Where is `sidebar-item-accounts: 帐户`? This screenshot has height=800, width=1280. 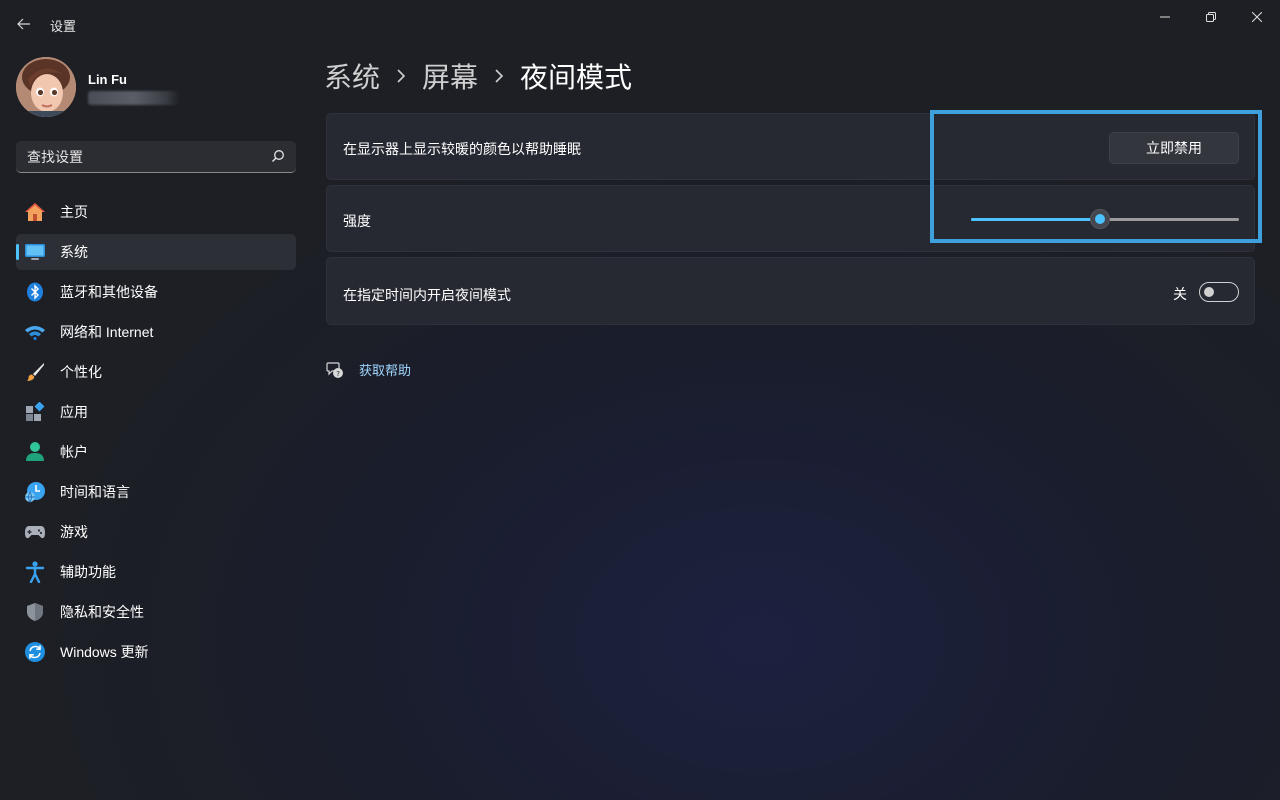
sidebar-item-accounts: 帐户 is located at coordinates (156, 452).